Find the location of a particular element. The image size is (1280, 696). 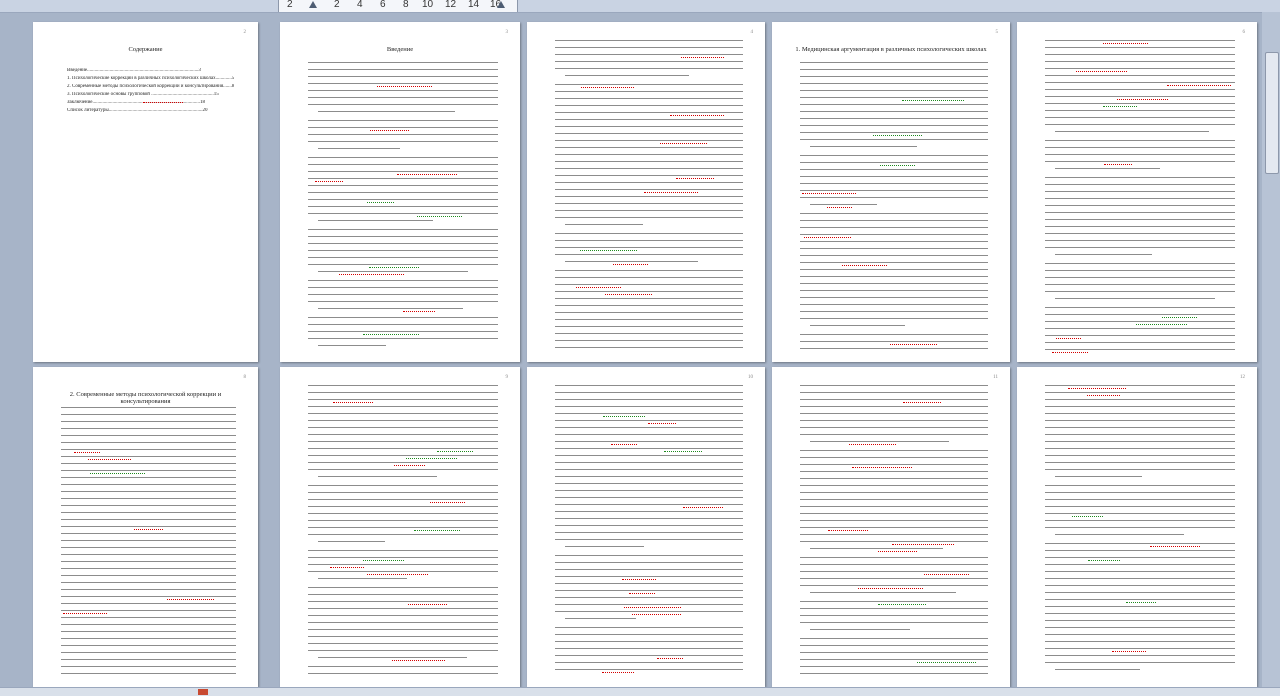

scrollbar-thumb is located at coordinates (1272, 113).